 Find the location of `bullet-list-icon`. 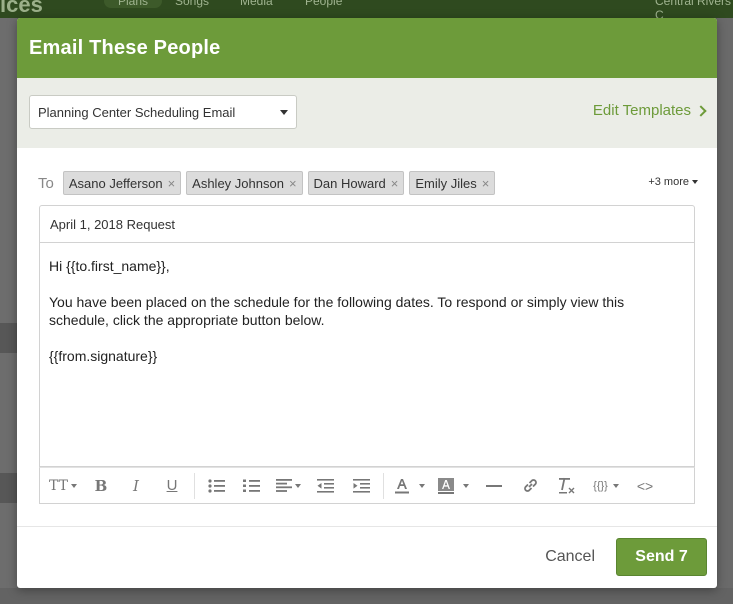

bullet-list-icon is located at coordinates (216, 485).